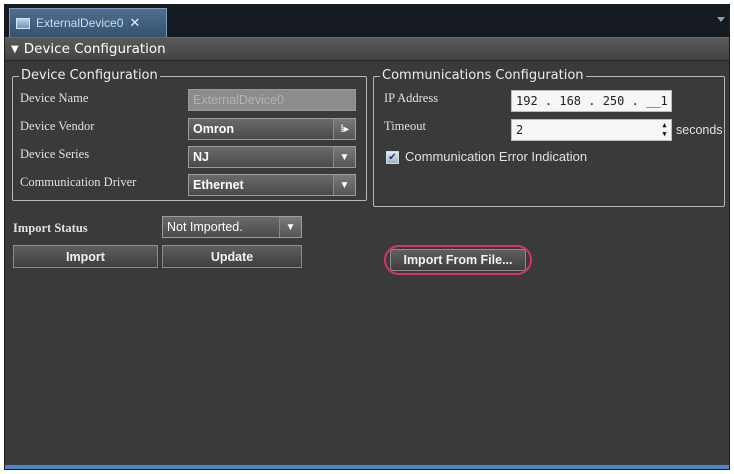  Describe the element at coordinates (23, 23) in the screenshot. I see `device-icon` at that location.